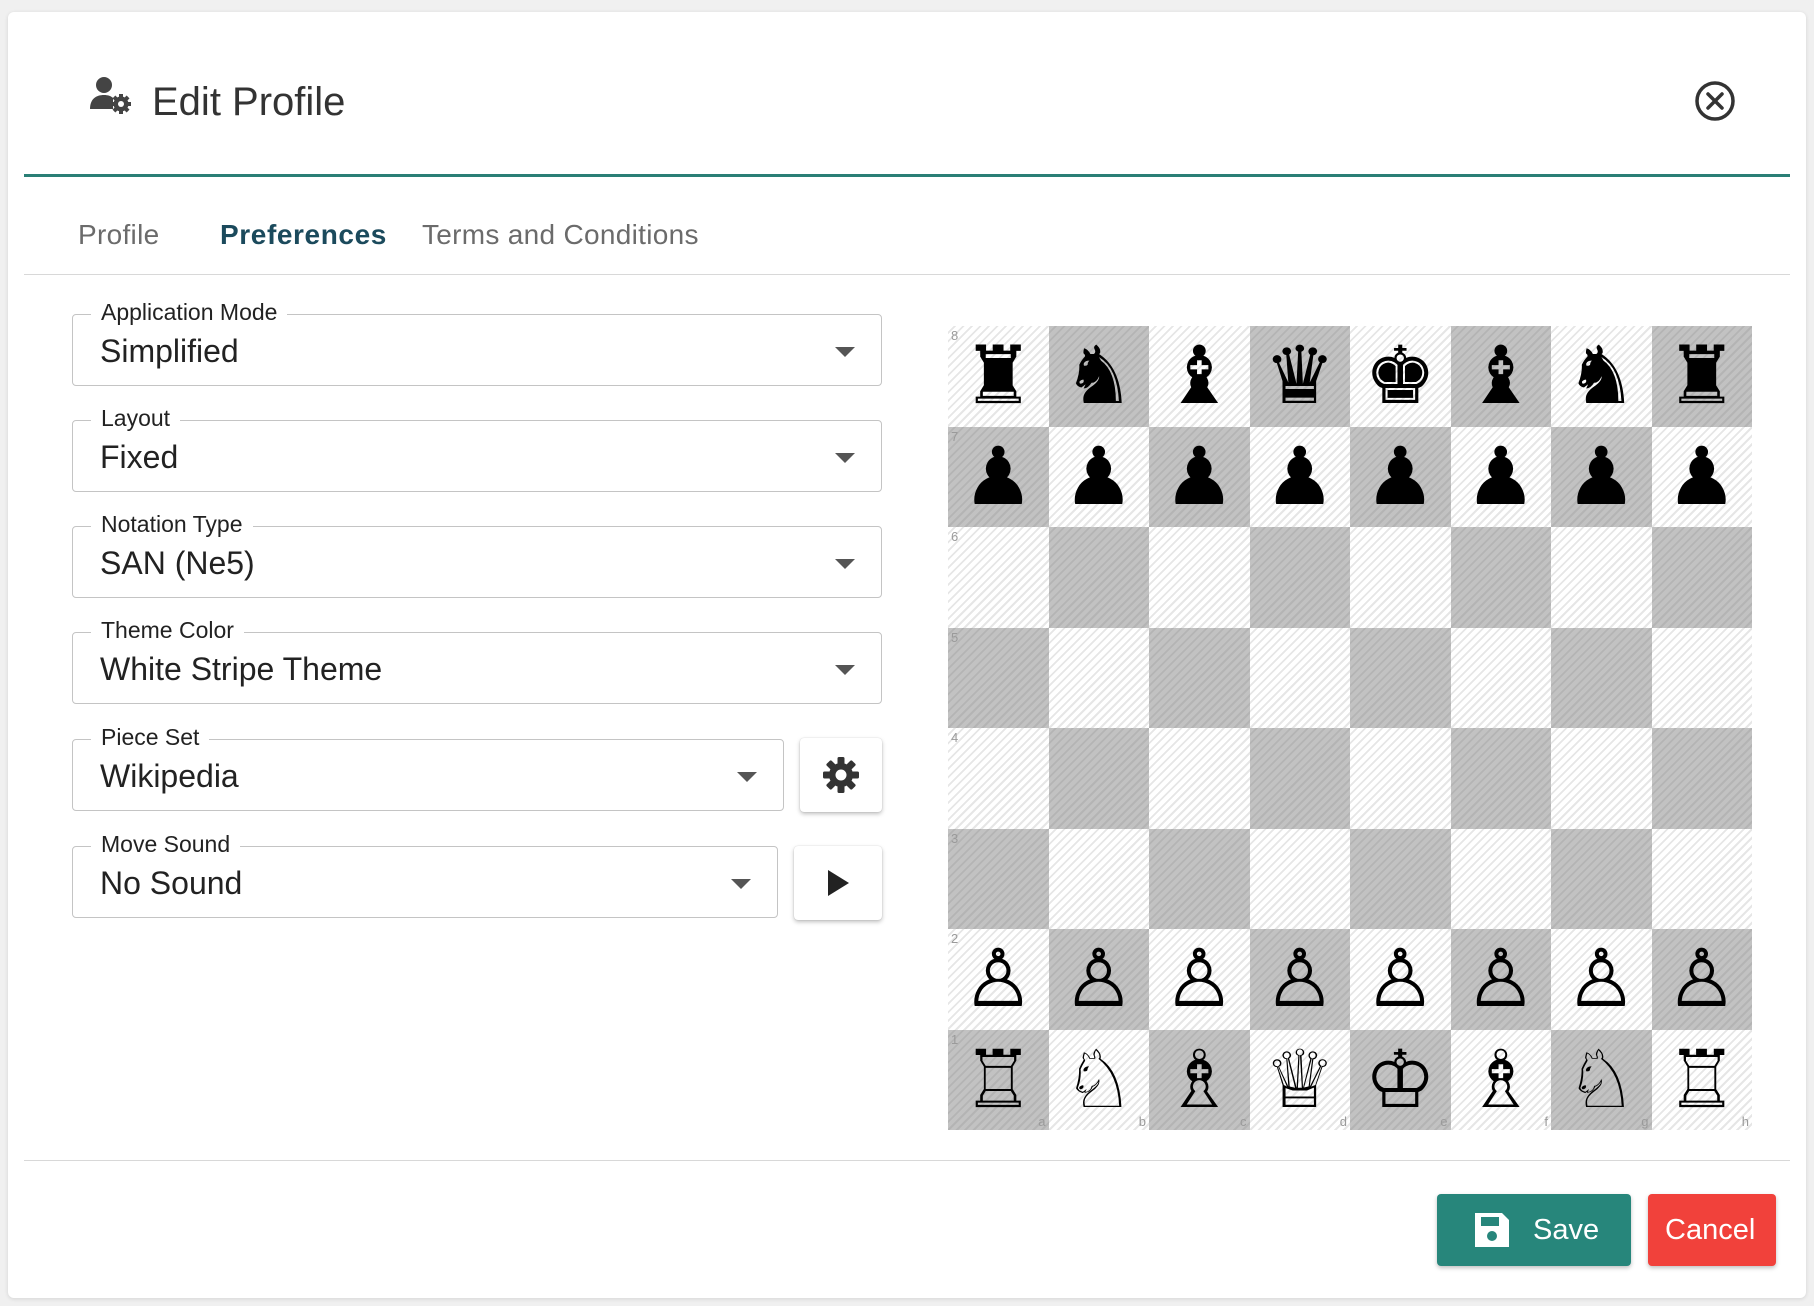  What do you see at coordinates (171, 883) in the screenshot?
I see `move-sound-value: No Sound` at bounding box center [171, 883].